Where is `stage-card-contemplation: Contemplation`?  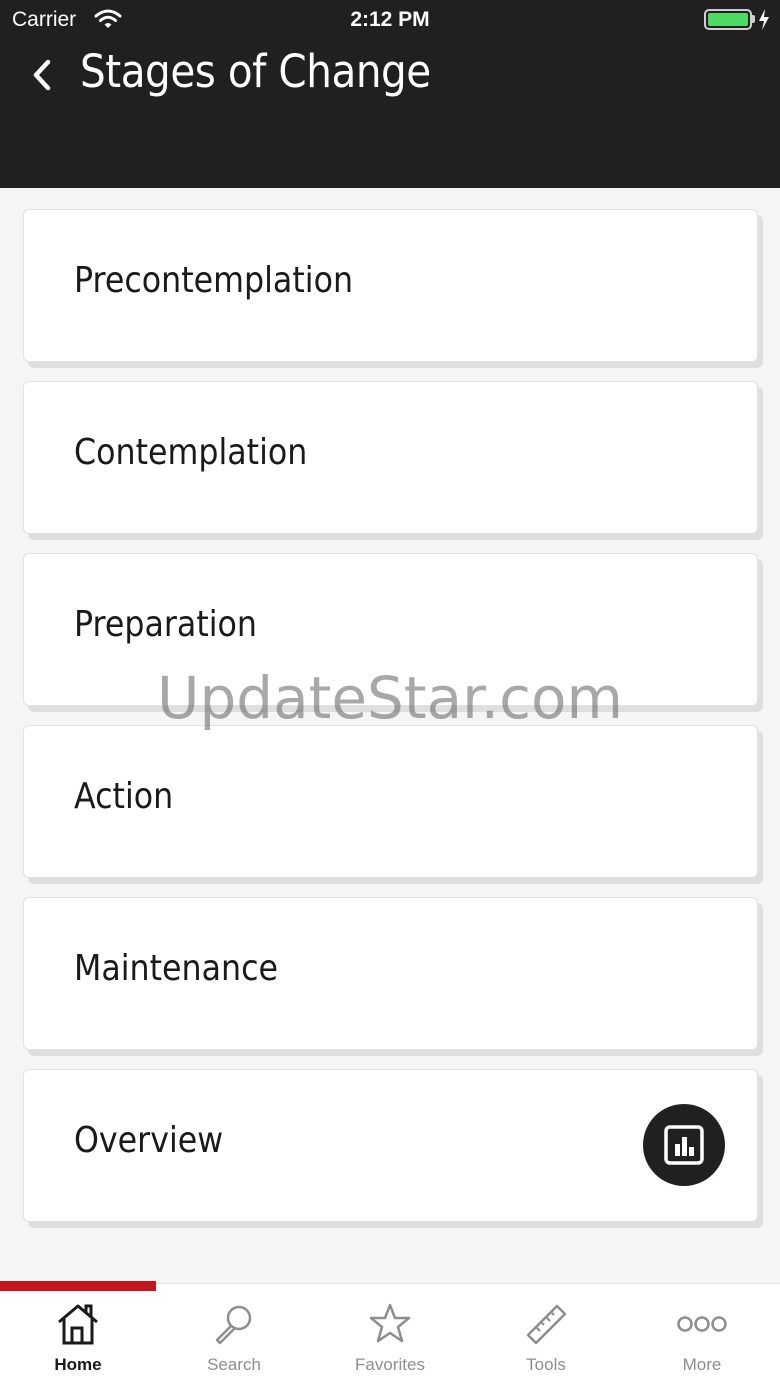
stage-card-contemplation: Contemplation is located at coordinates (390, 457).